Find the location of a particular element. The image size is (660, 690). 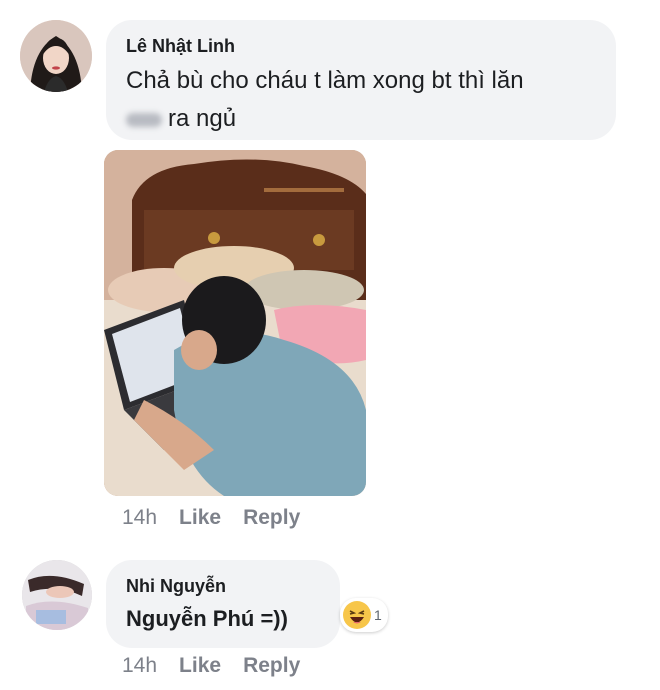

blurred-name is located at coordinates (144, 119).